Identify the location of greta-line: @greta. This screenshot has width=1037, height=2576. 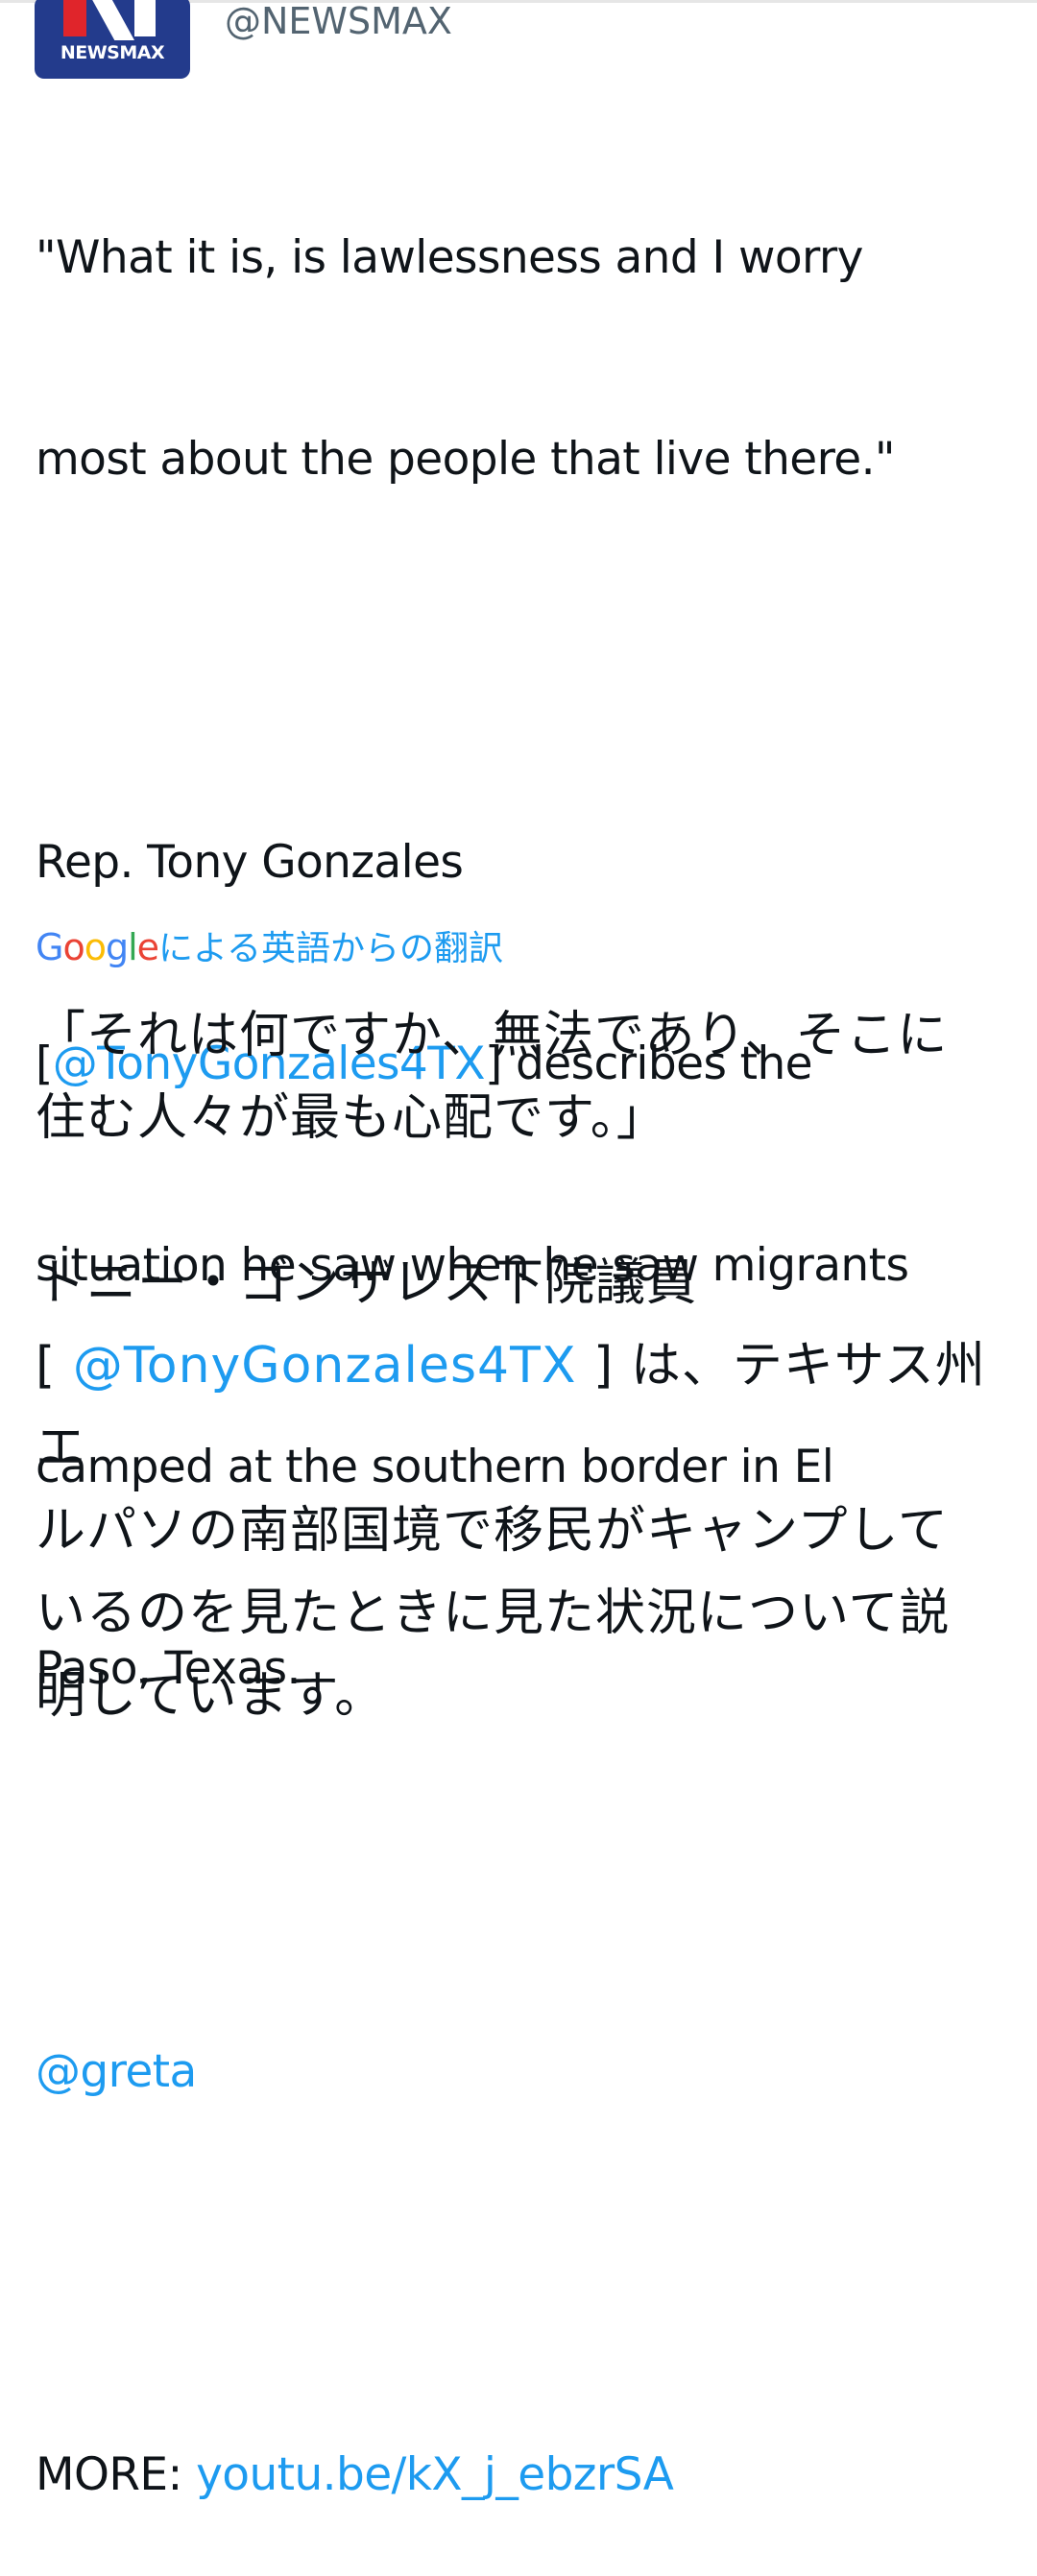
(525, 2072).